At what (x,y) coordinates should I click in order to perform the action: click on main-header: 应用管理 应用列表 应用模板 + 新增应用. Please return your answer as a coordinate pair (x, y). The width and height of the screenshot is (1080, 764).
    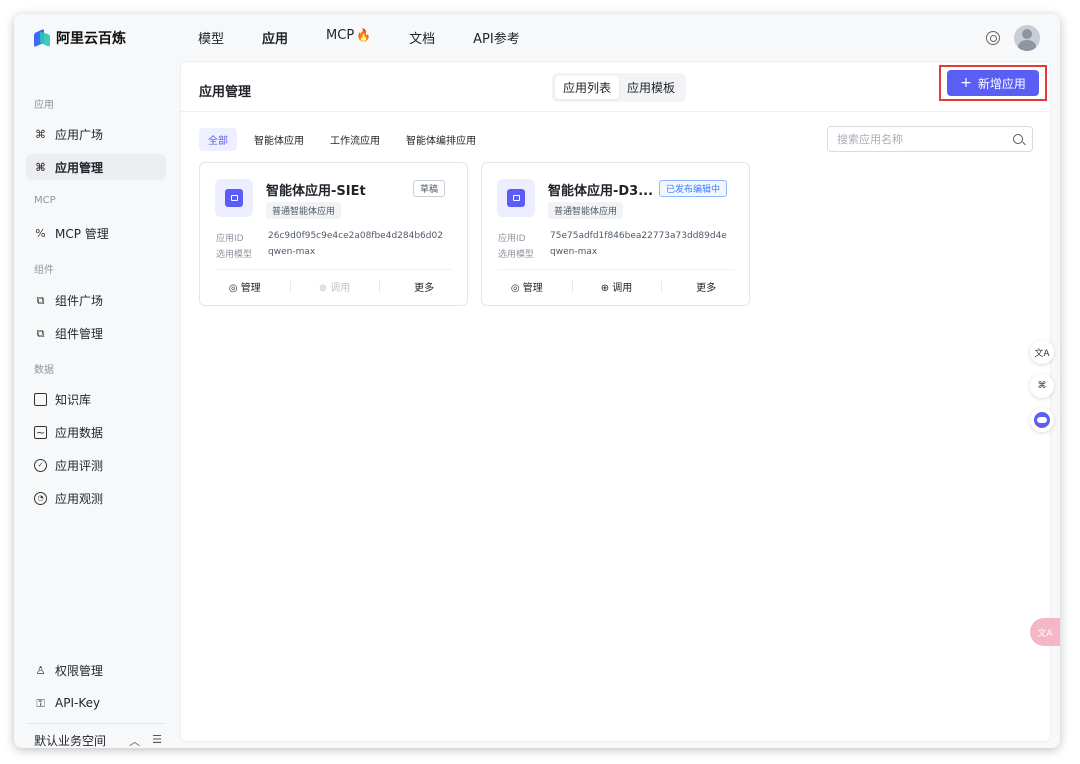
    Looking at the image, I should click on (615, 87).